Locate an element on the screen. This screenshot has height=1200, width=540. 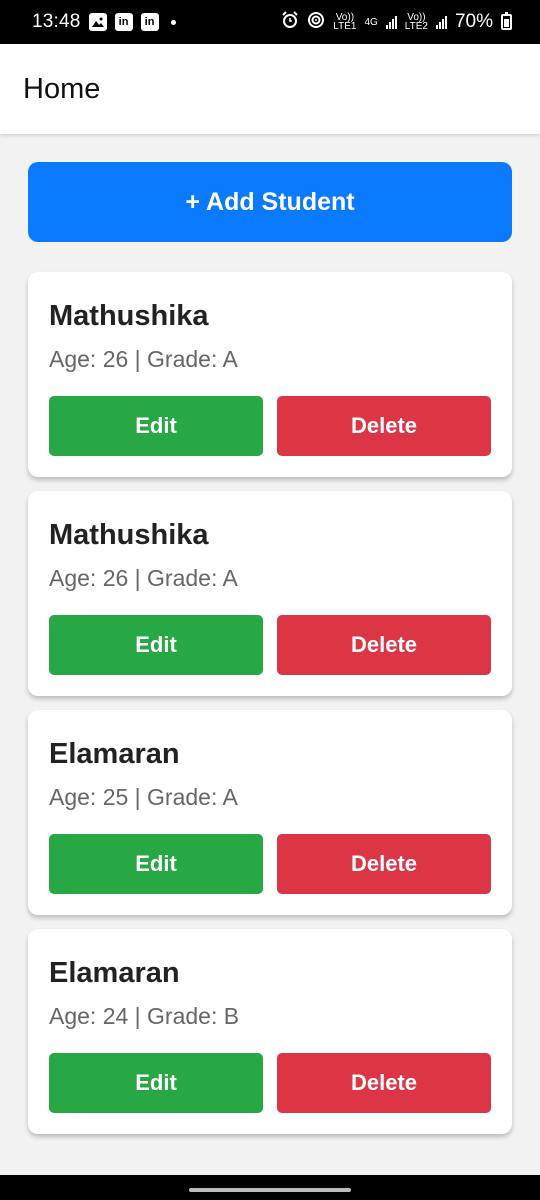
network-sim1-label: Vo)) LTE1 is located at coordinates (345, 22).